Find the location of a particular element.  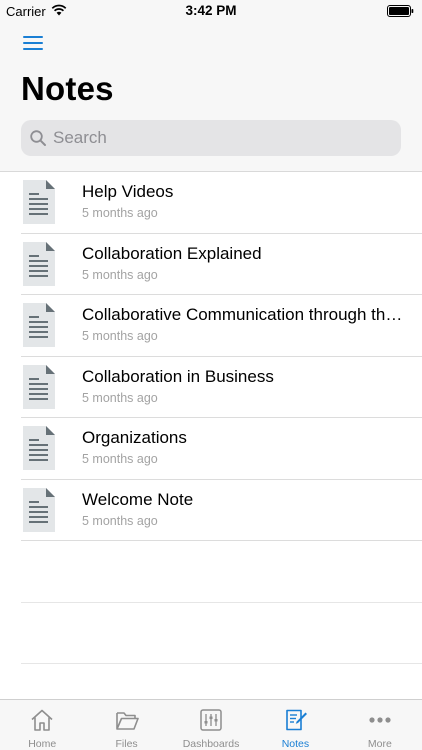

dashboard-icon is located at coordinates (211, 720).